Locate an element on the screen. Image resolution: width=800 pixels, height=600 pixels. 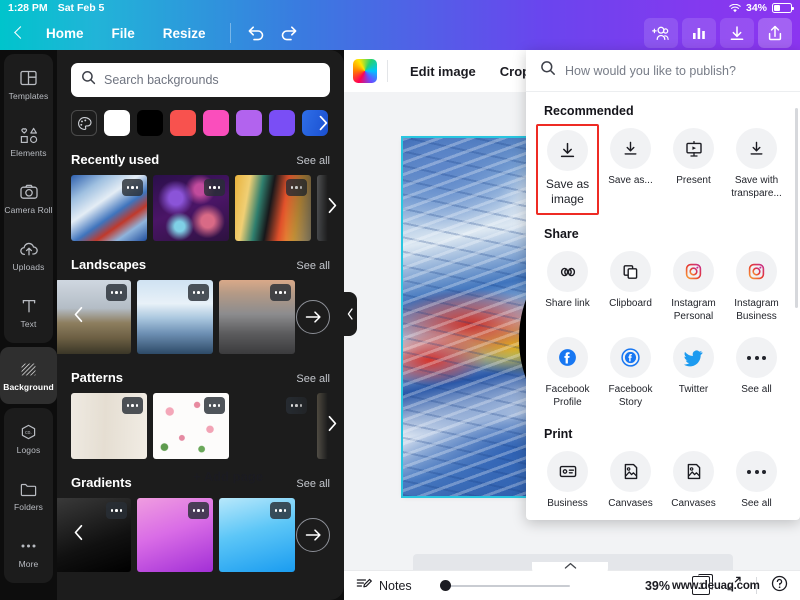
zoom-slider-knob is located at coordinates (445, 585).